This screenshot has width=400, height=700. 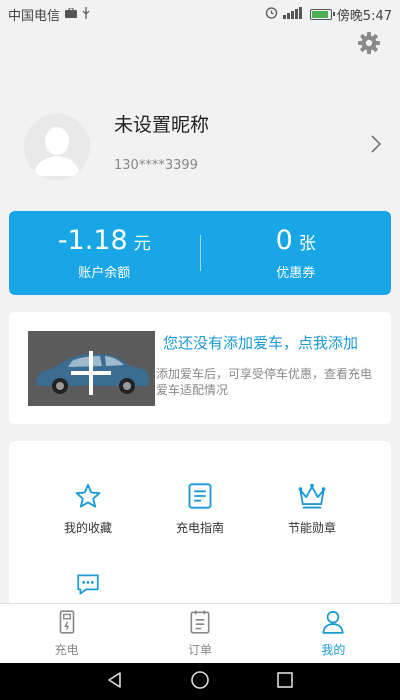 What do you see at coordinates (376, 144) in the screenshot?
I see `chevron-right-icon` at bounding box center [376, 144].